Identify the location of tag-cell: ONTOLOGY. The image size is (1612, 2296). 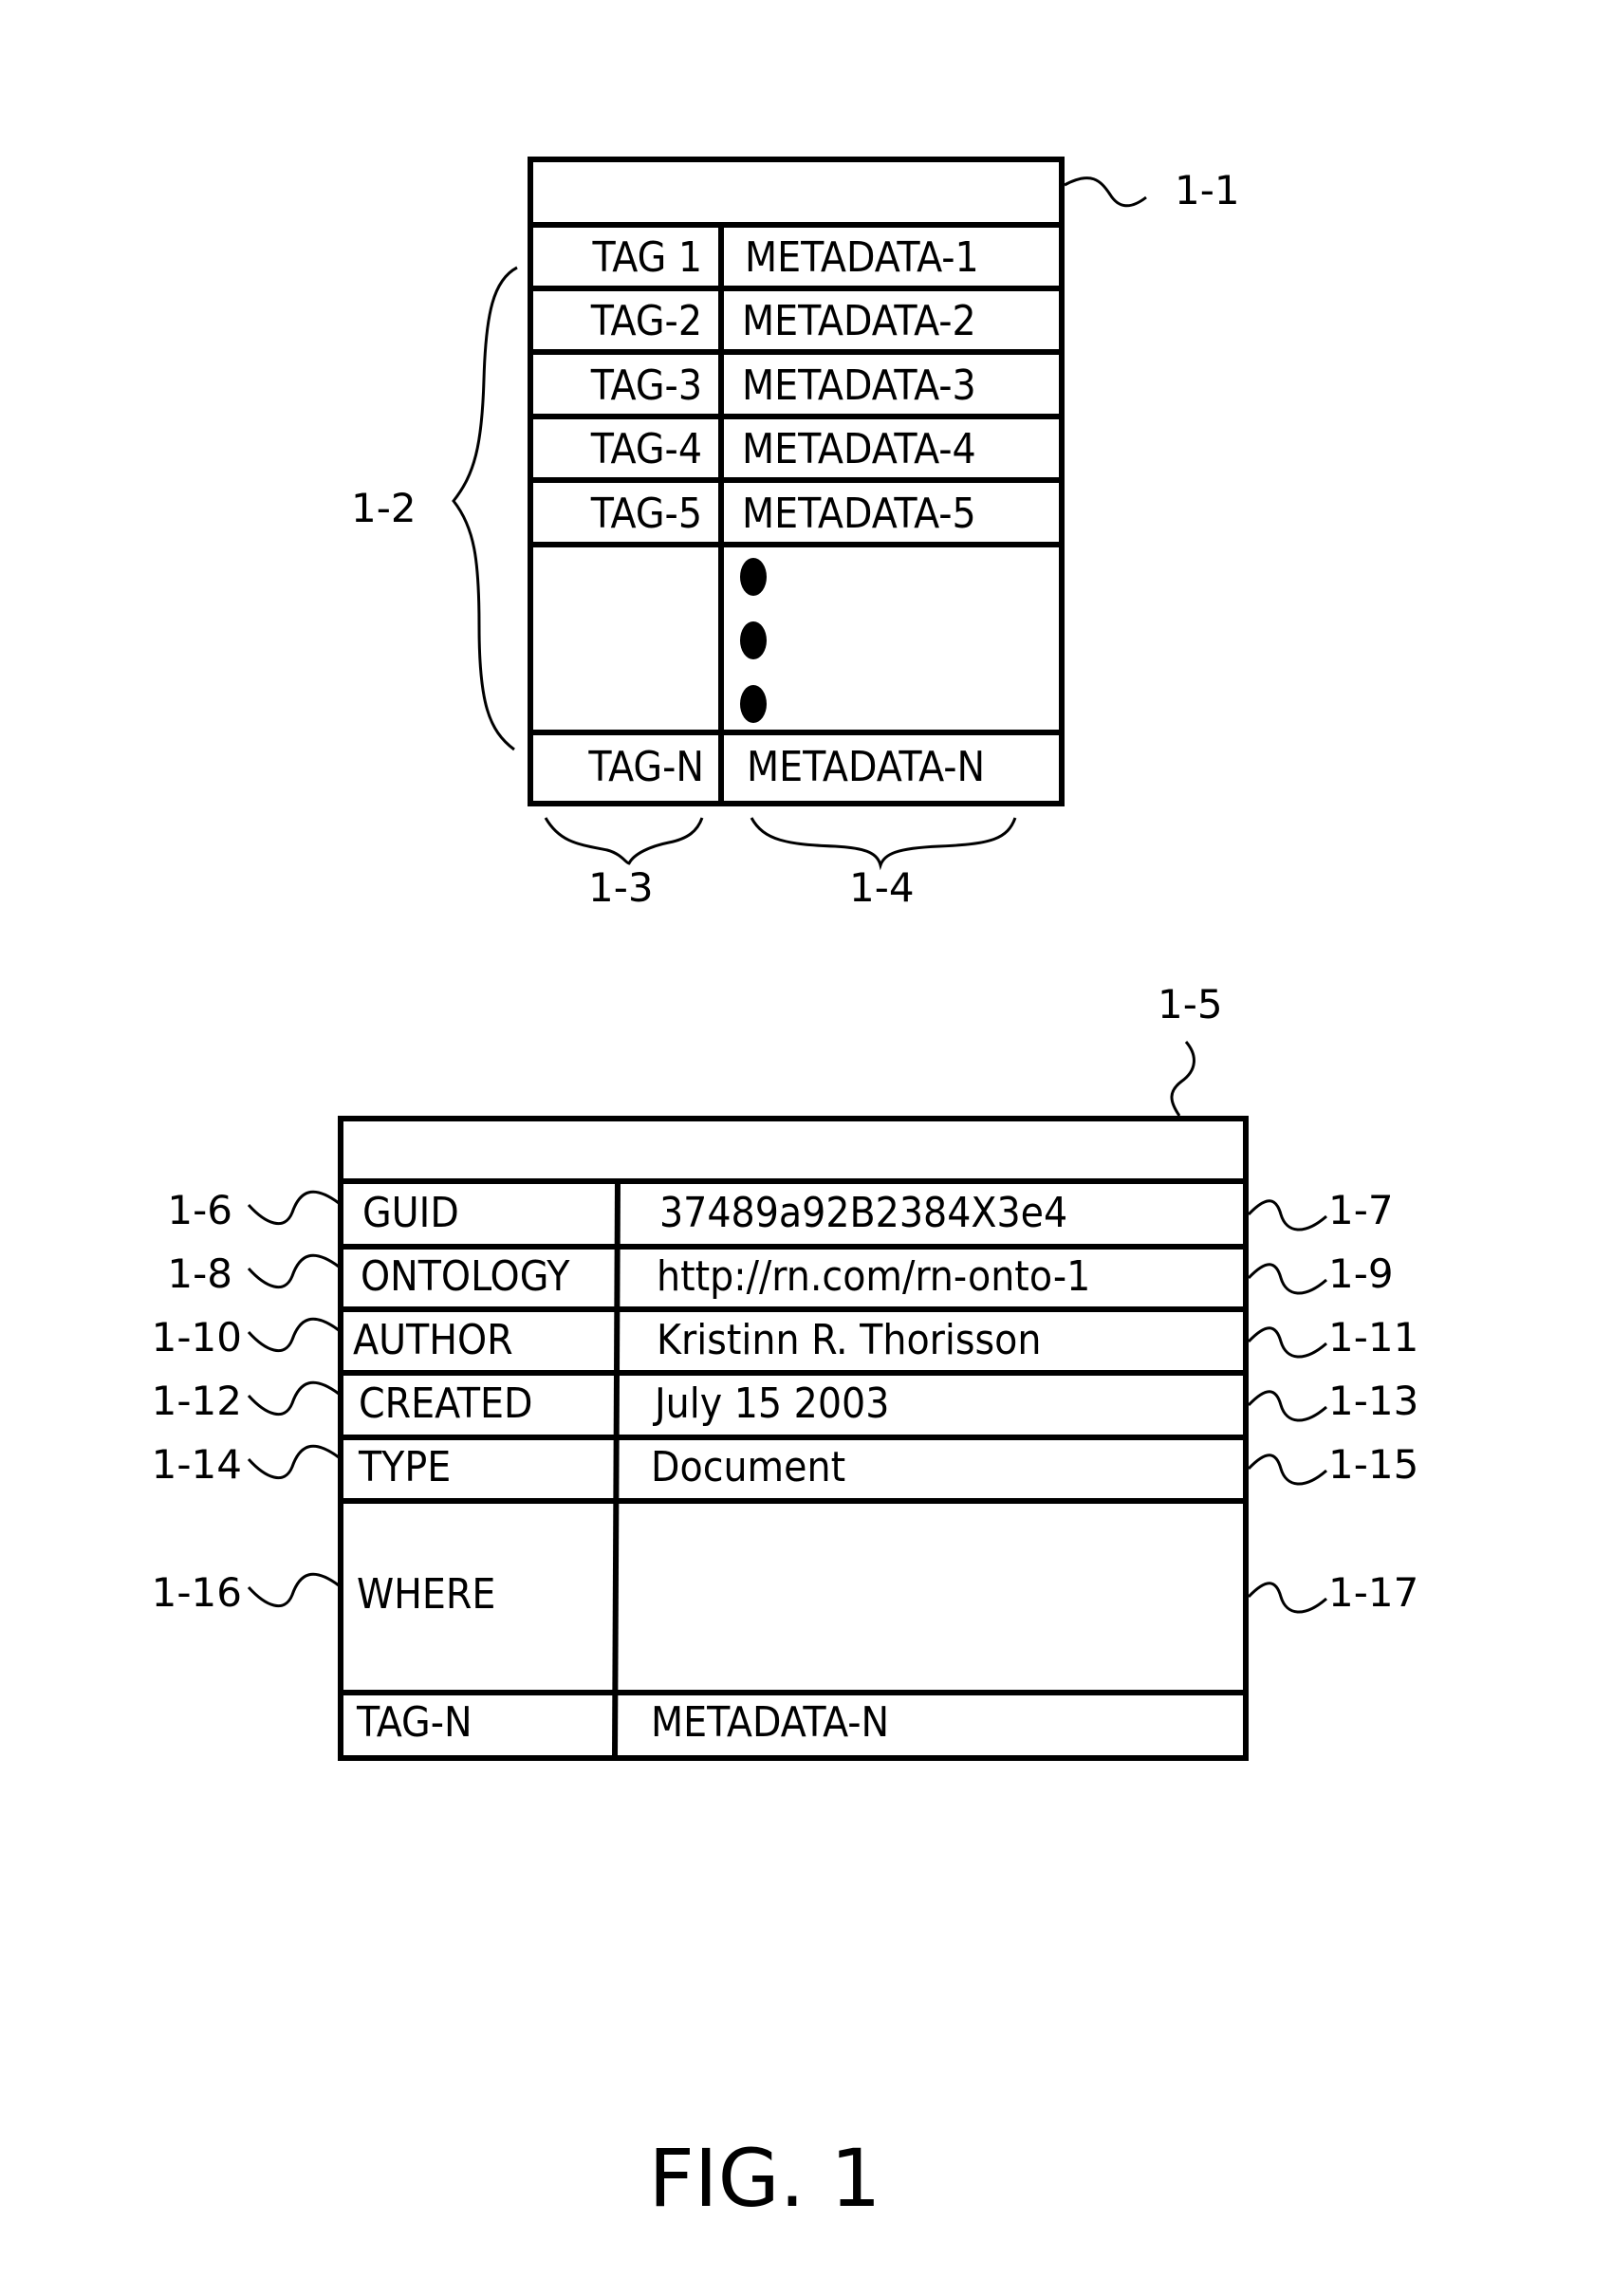
(466, 1276).